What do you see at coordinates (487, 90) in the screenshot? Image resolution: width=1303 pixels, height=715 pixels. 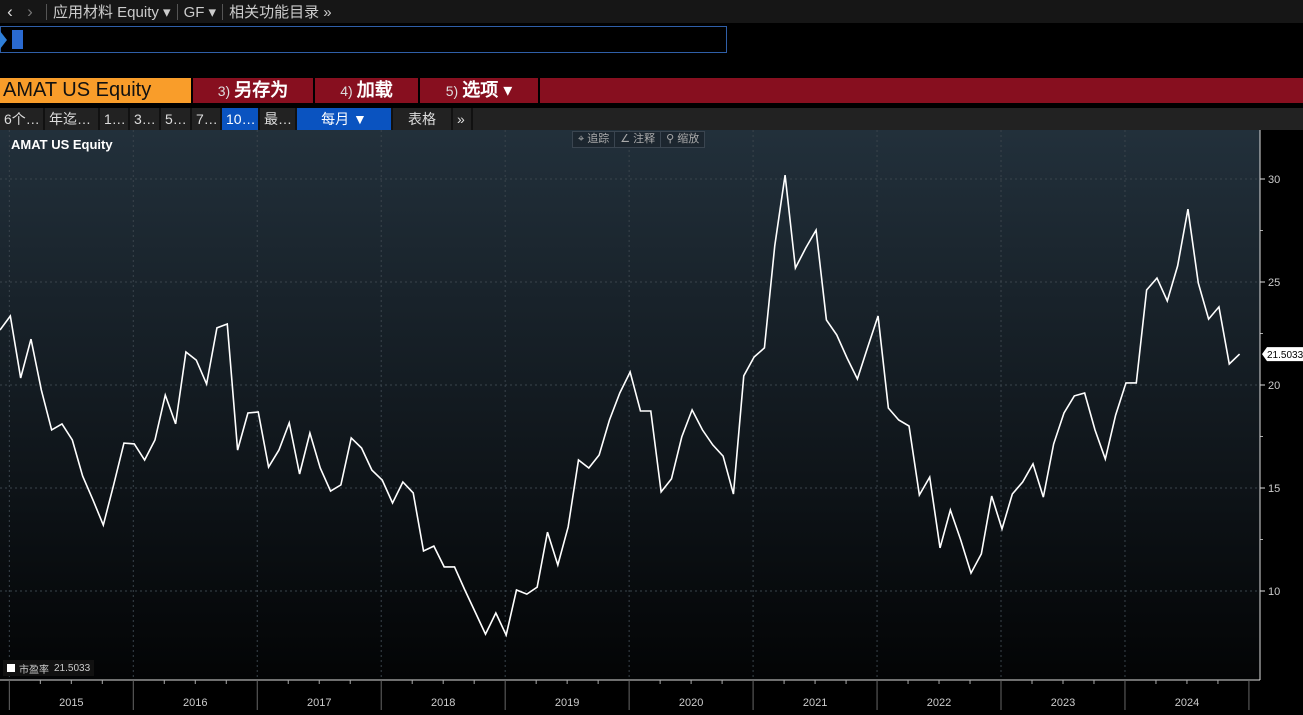 I see `button-label: 选项 ▾` at bounding box center [487, 90].